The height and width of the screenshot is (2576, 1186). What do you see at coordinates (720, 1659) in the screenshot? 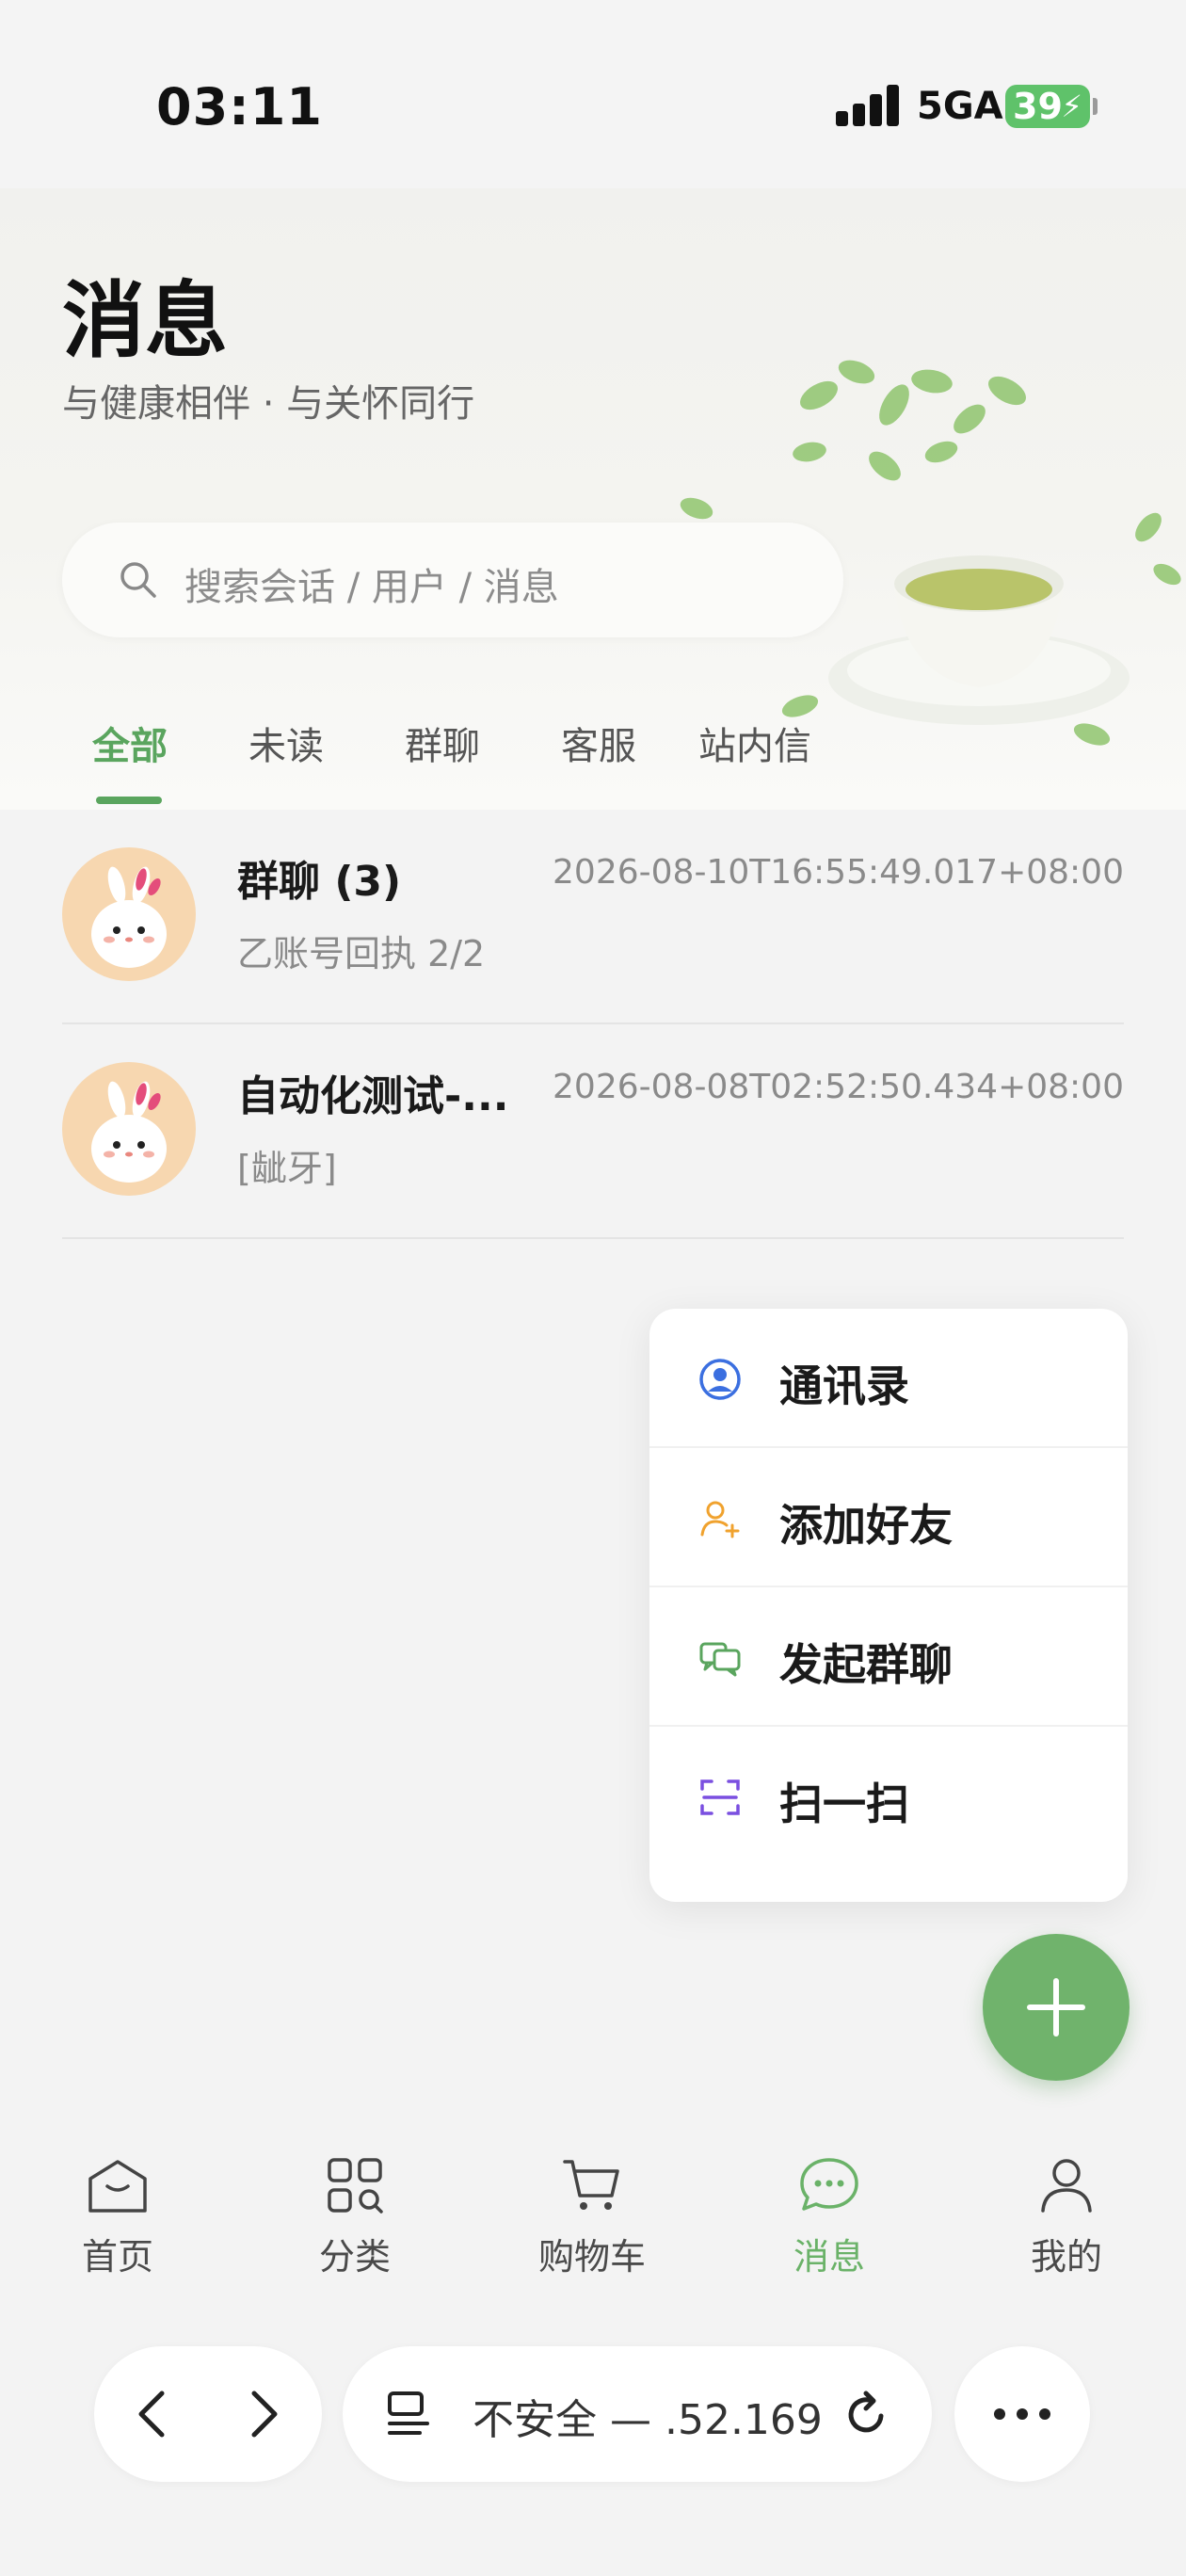
I see `group-chat-icon` at bounding box center [720, 1659].